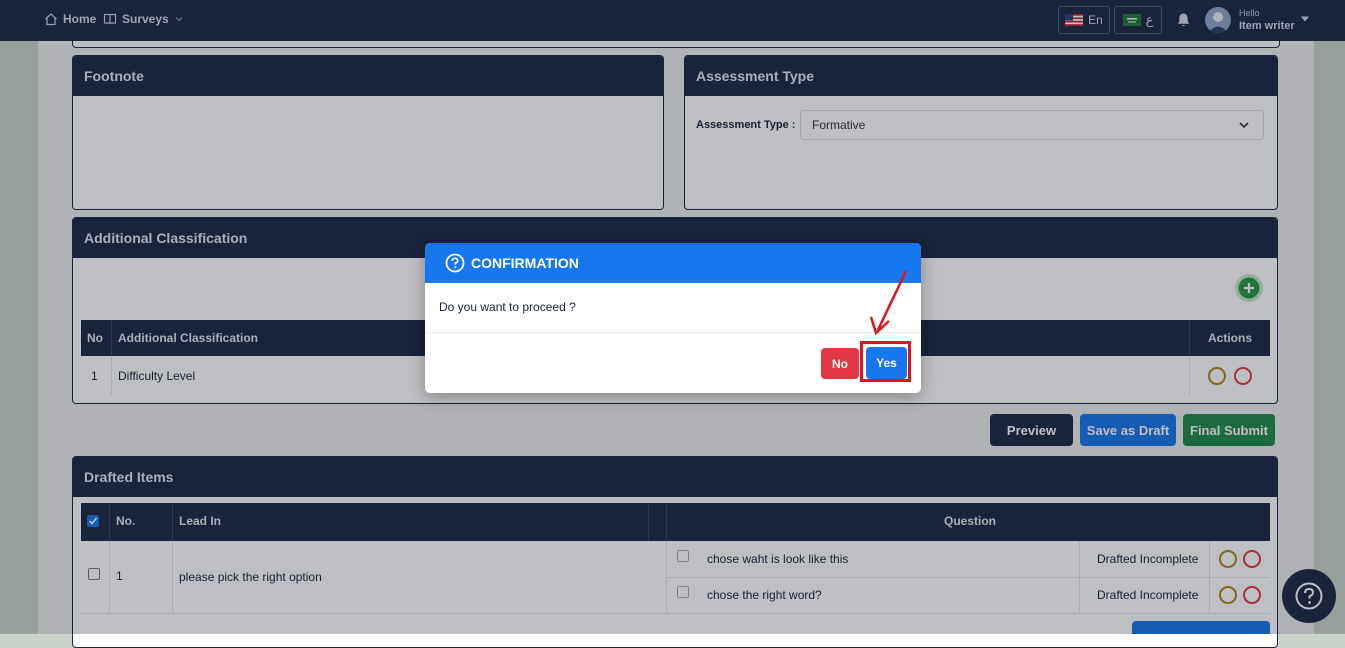 Image resolution: width=1345 pixels, height=648 pixels. Describe the element at coordinates (840, 363) in the screenshot. I see `no-button: No` at that location.